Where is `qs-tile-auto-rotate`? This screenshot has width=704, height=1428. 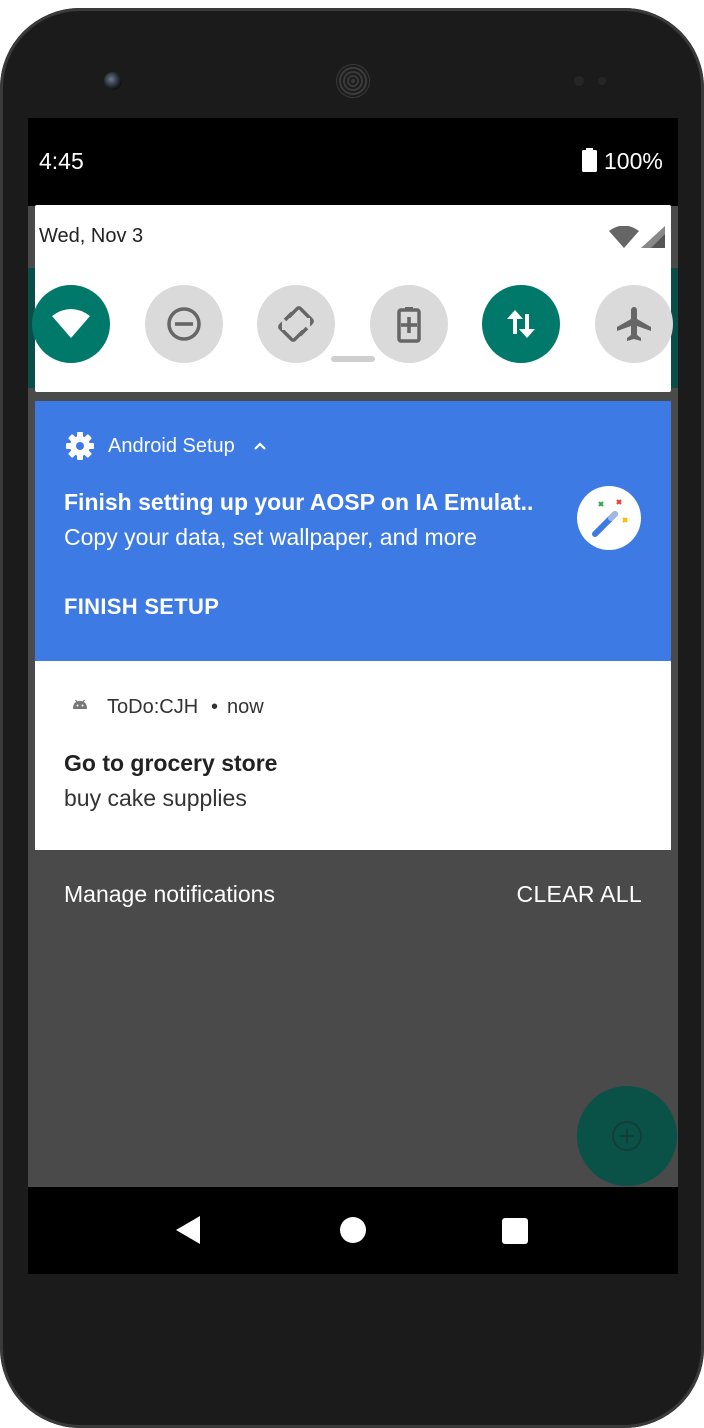 qs-tile-auto-rotate is located at coordinates (296, 324).